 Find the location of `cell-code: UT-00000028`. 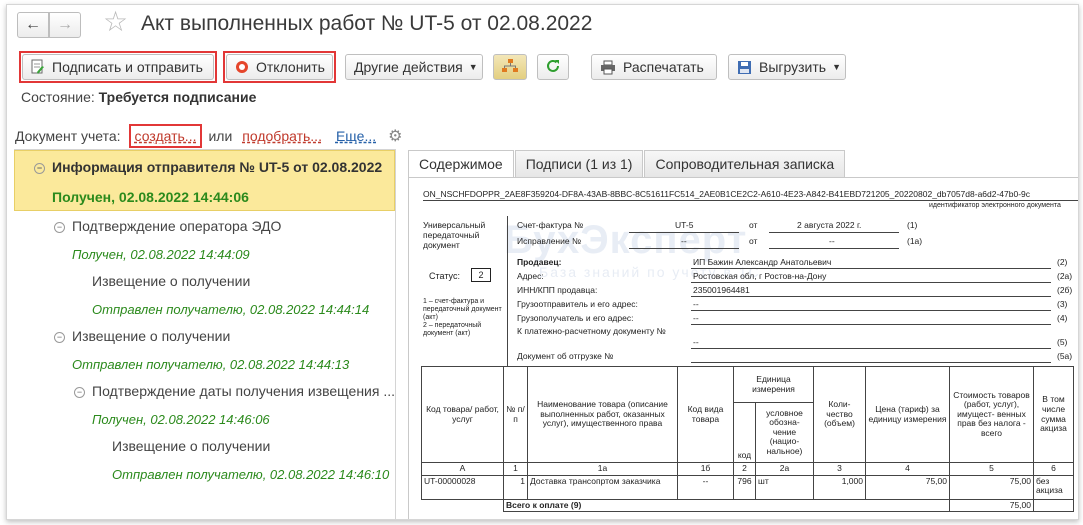

cell-code: UT-00000028 is located at coordinates (462, 487).